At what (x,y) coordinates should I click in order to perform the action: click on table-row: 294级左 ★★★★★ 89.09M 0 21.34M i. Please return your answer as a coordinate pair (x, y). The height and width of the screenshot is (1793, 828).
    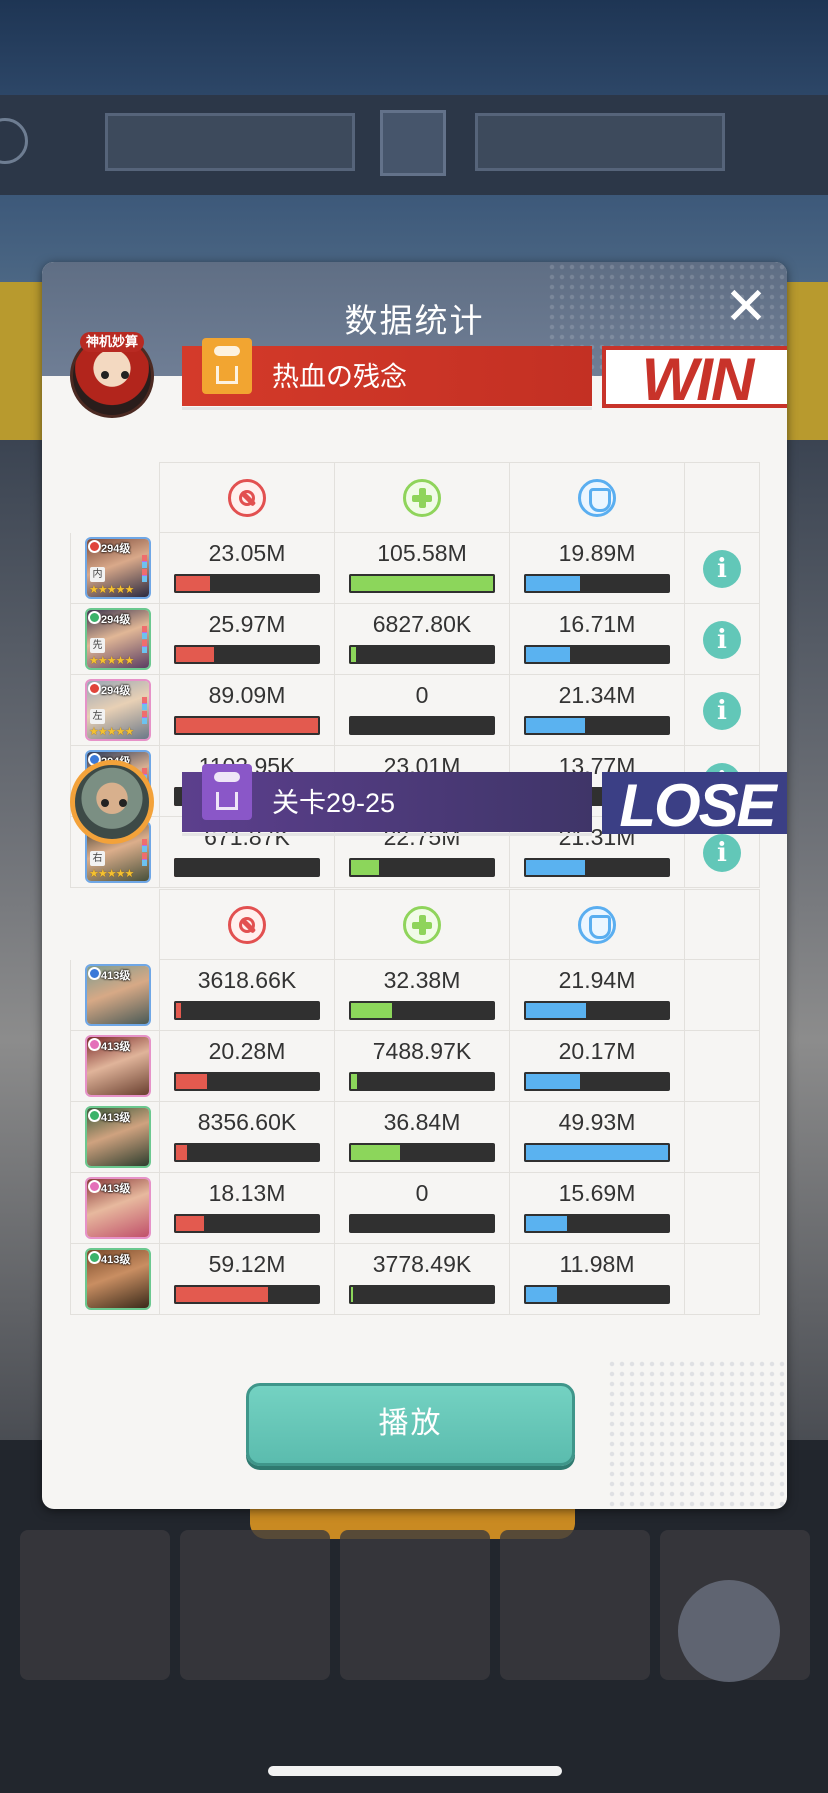
    Looking at the image, I should click on (415, 710).